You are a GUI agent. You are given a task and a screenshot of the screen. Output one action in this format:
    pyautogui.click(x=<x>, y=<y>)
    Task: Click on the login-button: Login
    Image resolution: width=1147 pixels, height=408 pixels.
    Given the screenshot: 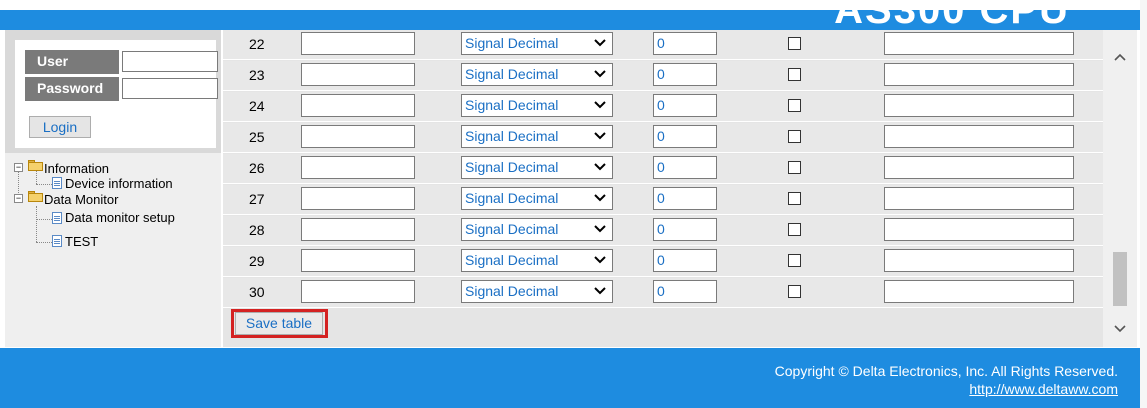 What is the action you would take?
    pyautogui.click(x=60, y=127)
    